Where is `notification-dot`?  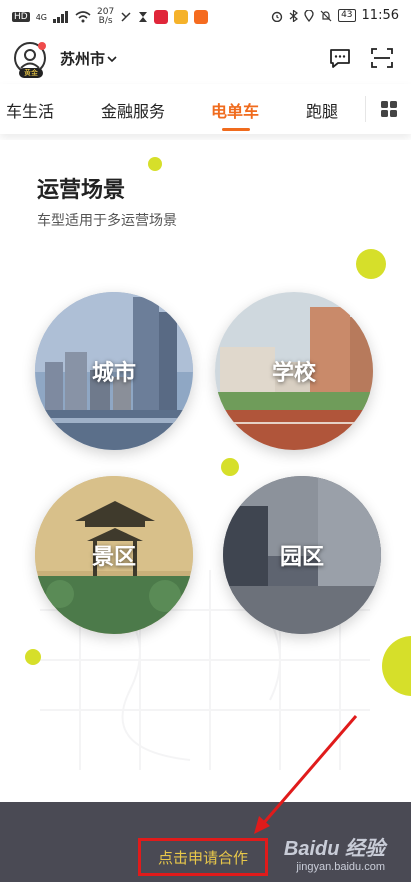
notification-dot is located at coordinates (42, 46).